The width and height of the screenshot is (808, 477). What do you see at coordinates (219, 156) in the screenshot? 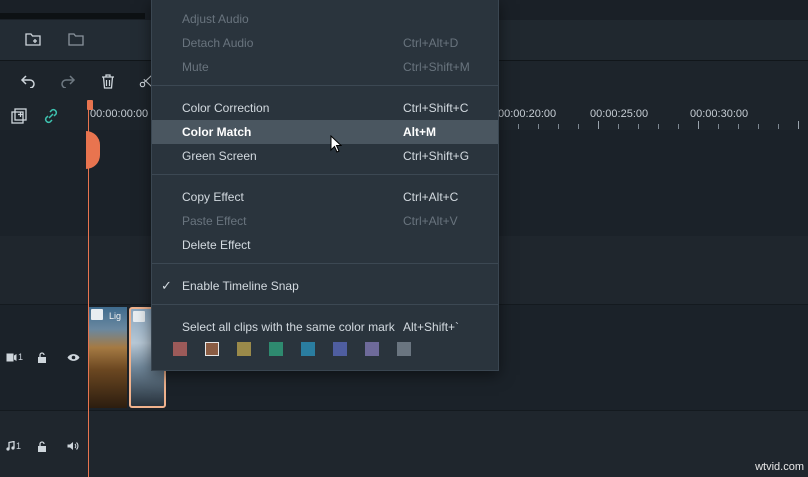
I see `menu-item-label: Green Screen` at bounding box center [219, 156].